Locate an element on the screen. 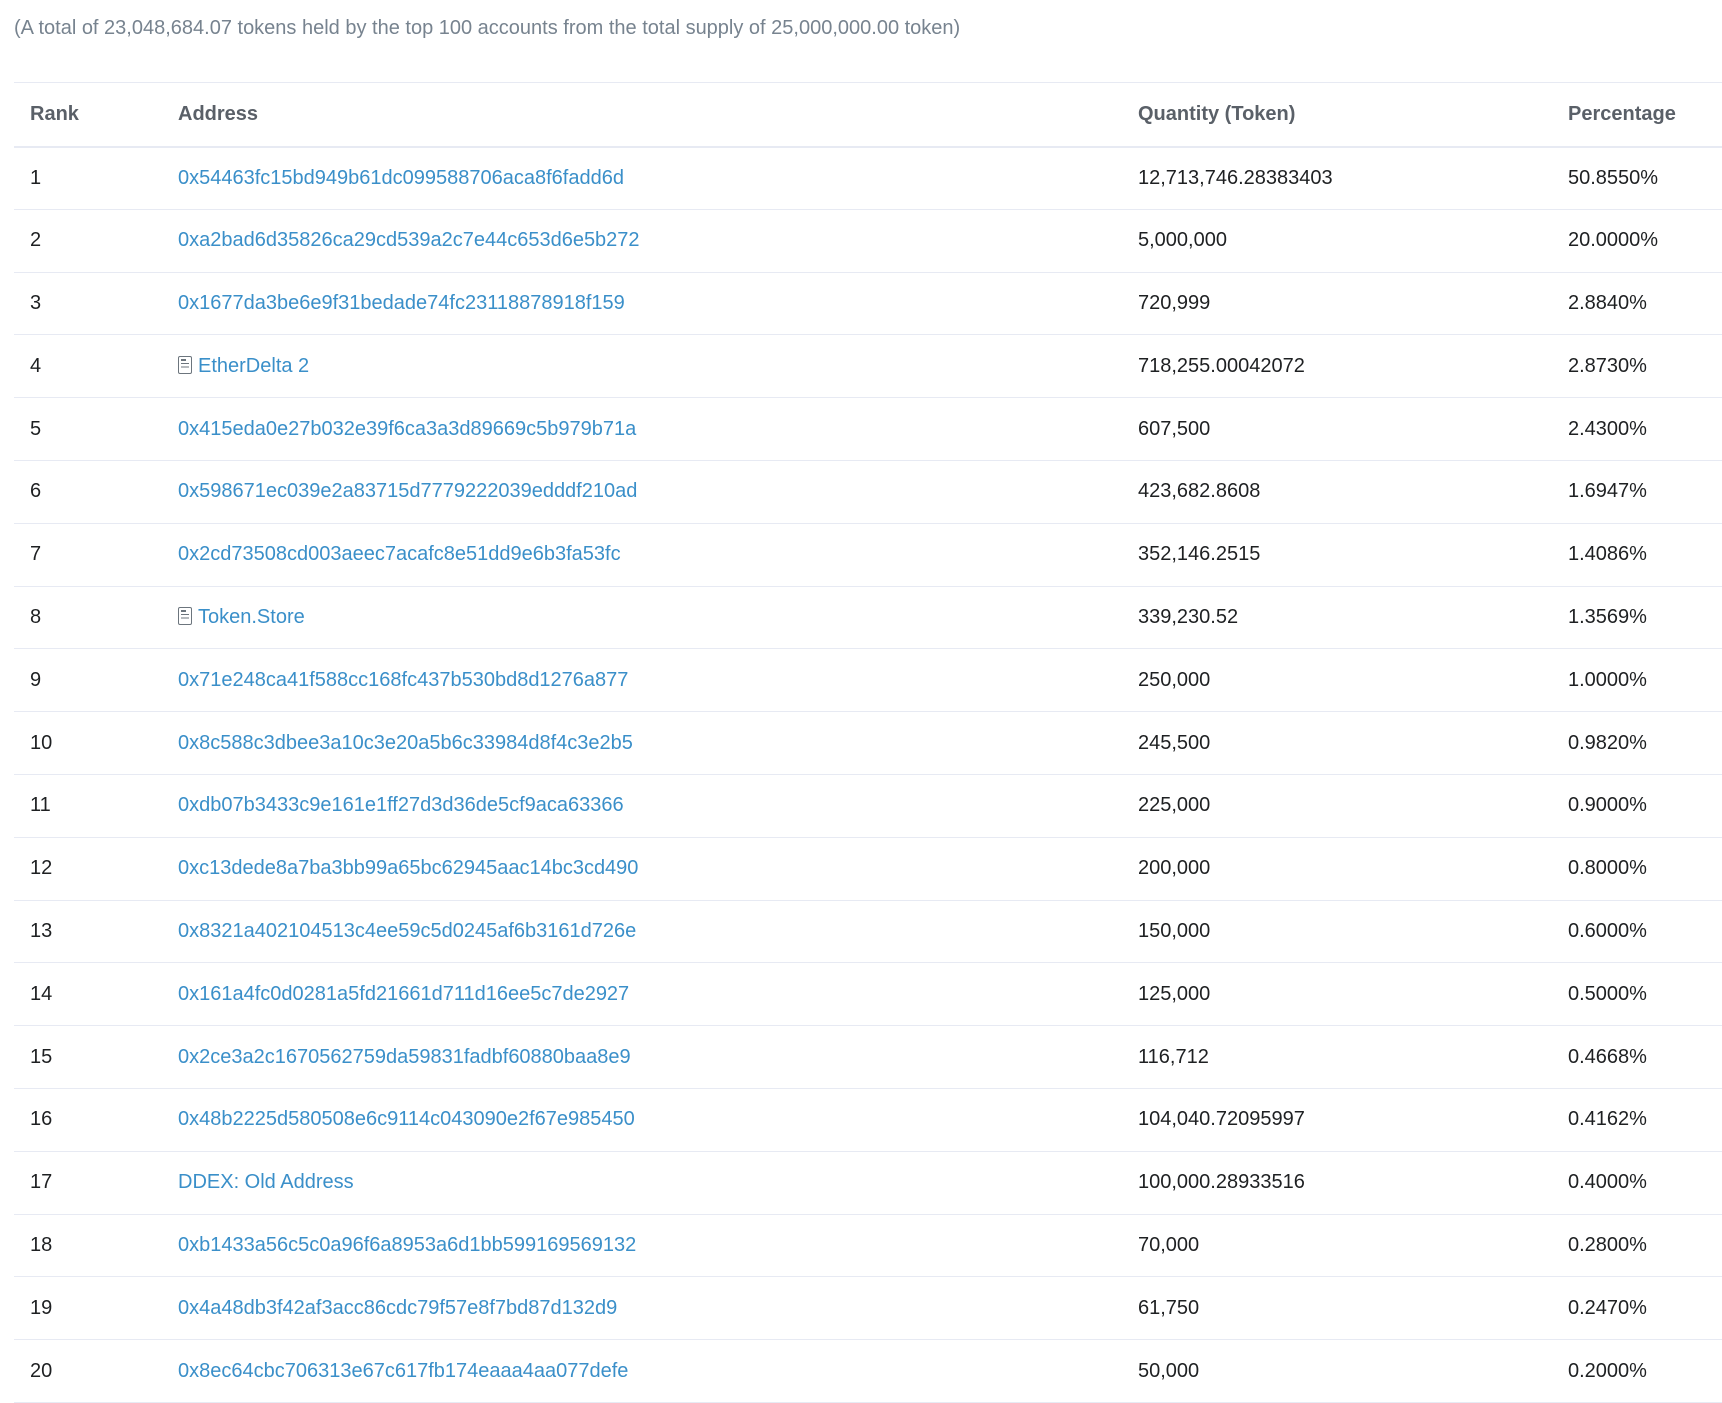  percentage-cell: 0.2470% is located at coordinates (1607, 1307).